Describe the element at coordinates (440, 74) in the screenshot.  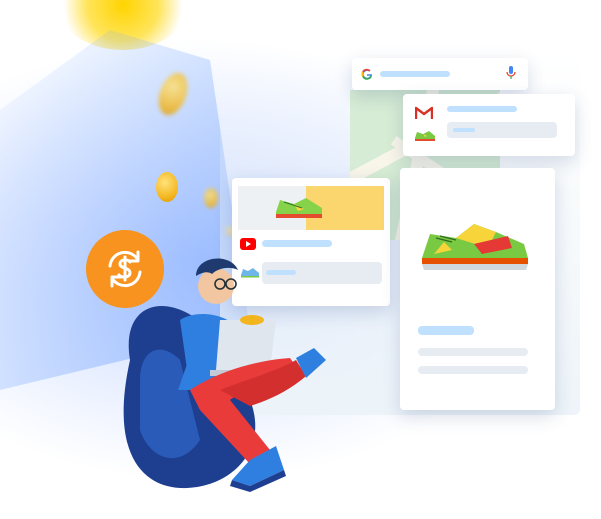
I see `search-card` at that location.